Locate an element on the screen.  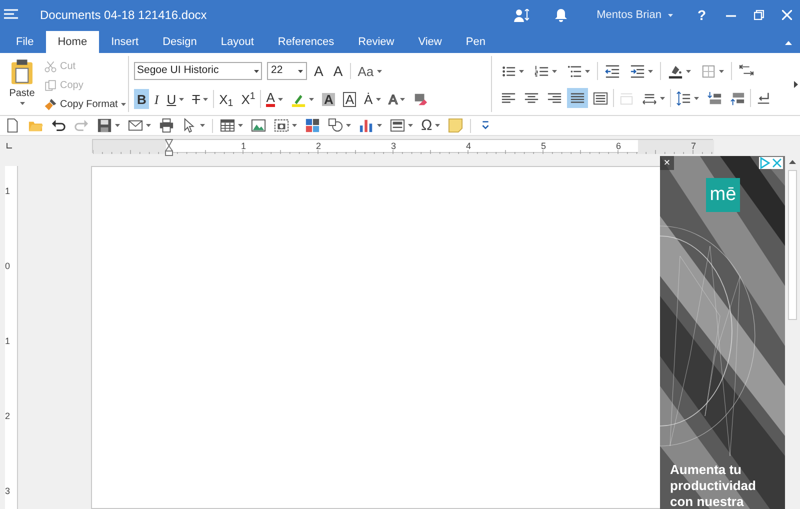
ribbon-tab: References is located at coordinates (306, 42).